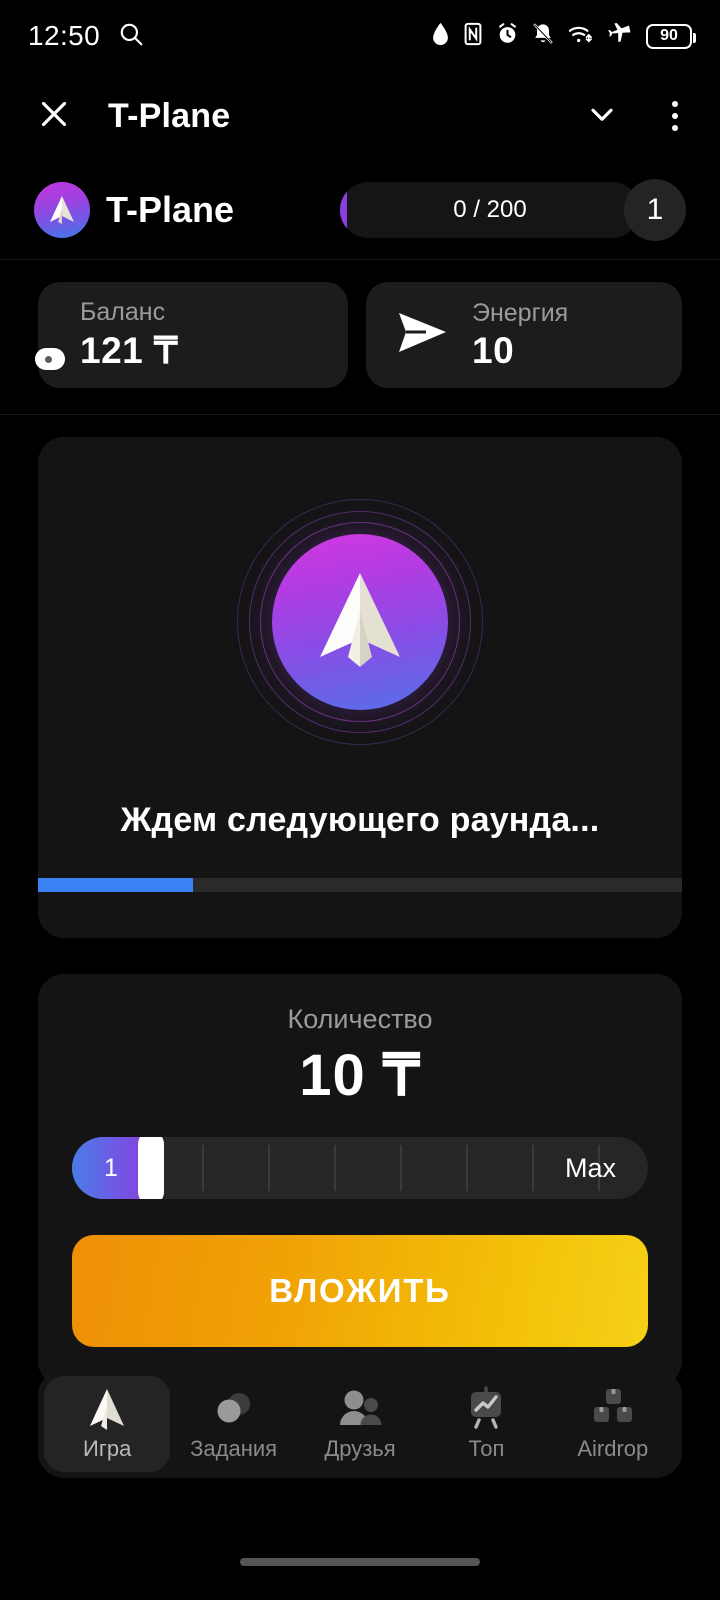 This screenshot has width=720, height=1600. I want to click on xp-progress-fill, so click(343, 209).